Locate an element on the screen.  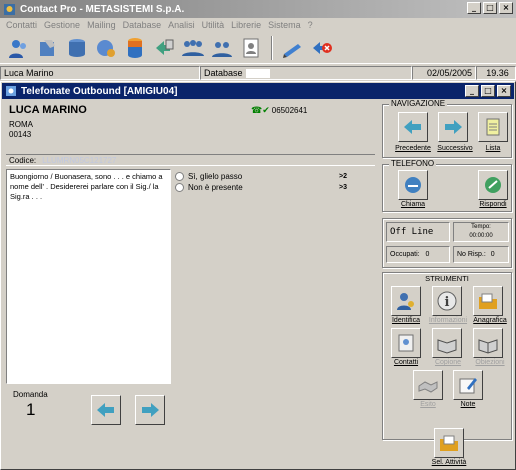
copione-label: Copione is located at coordinates (448, 362).